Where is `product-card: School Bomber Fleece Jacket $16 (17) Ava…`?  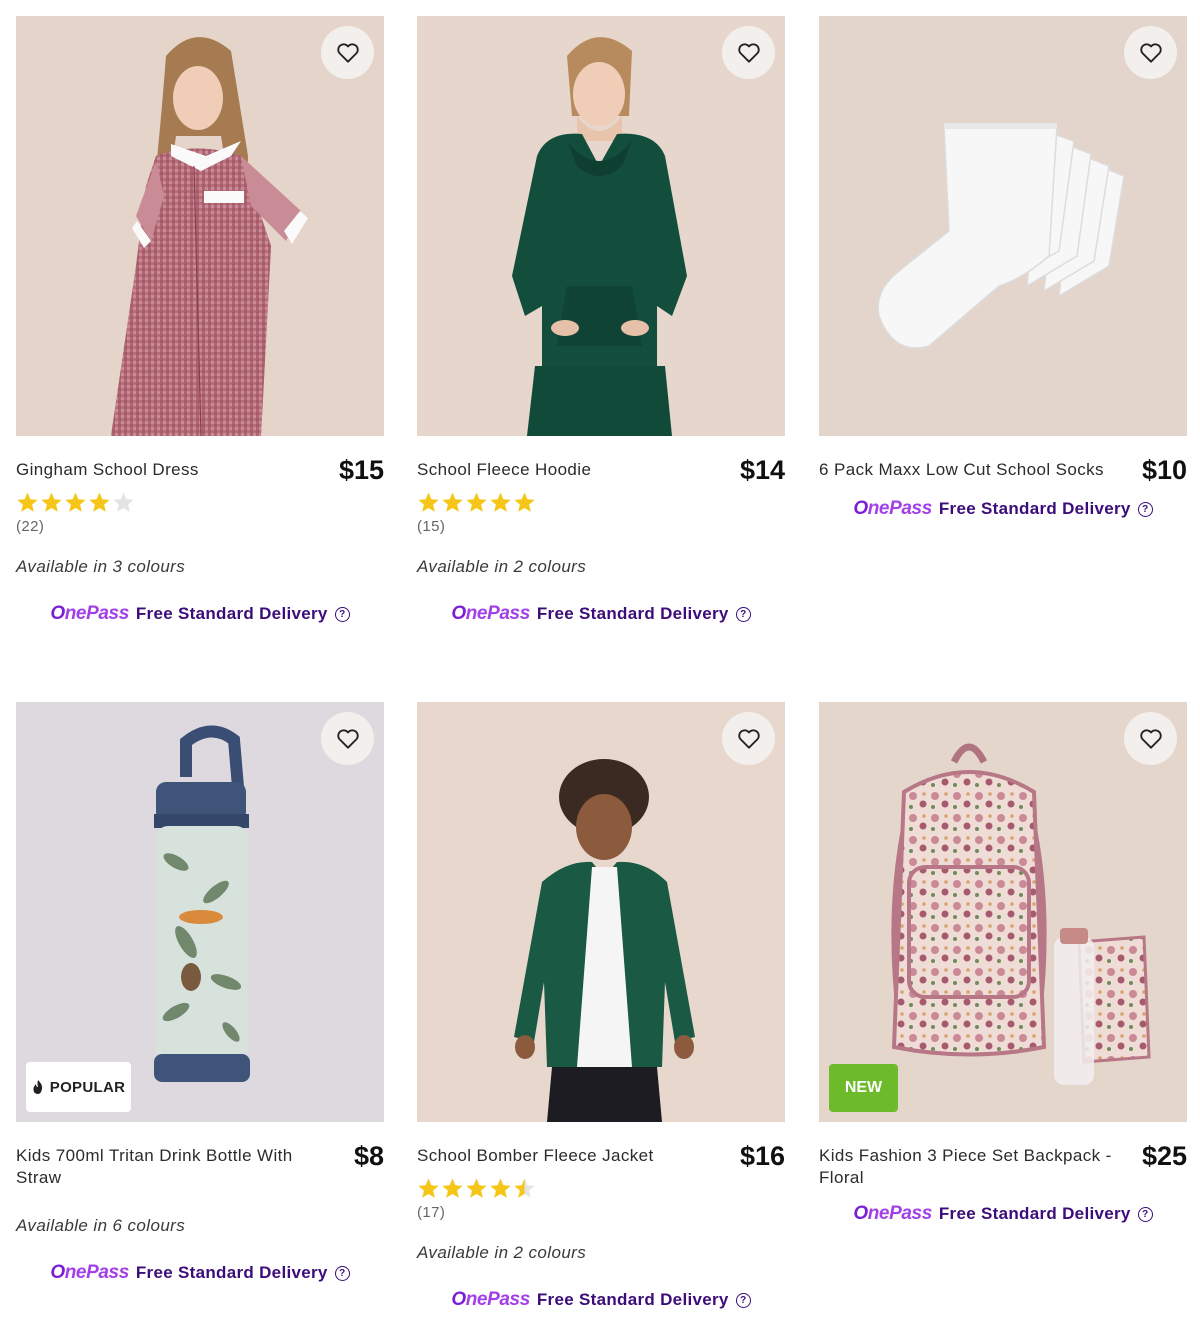 product-card: School Bomber Fleece Jacket $16 (17) Ava… is located at coordinates (601, 1006).